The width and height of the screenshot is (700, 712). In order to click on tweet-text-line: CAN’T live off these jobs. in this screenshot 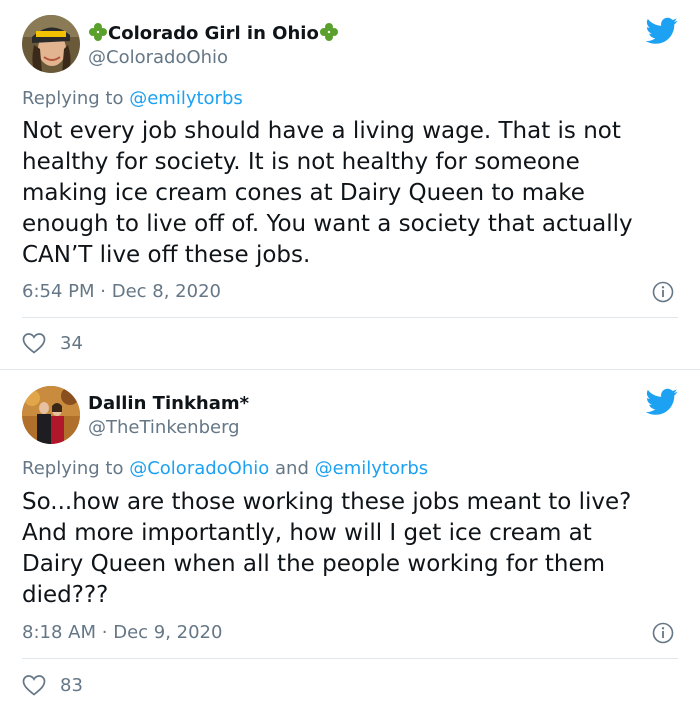, I will do `click(166, 255)`.